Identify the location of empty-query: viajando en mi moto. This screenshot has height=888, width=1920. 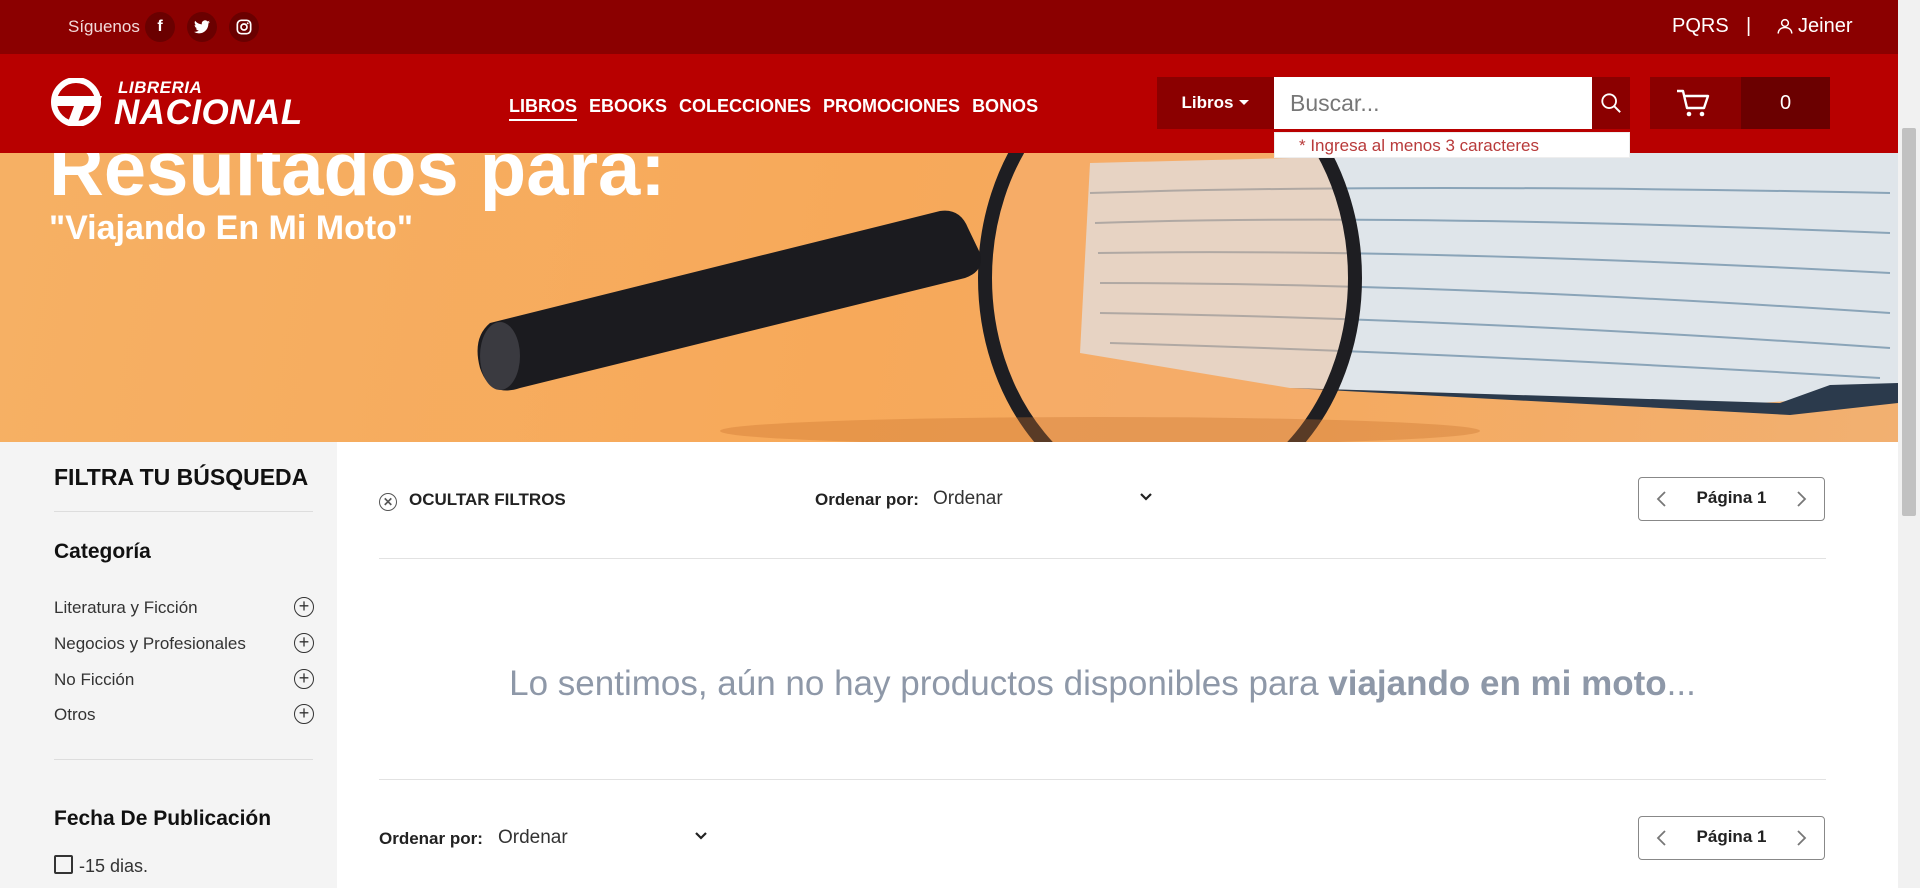
(1497, 683).